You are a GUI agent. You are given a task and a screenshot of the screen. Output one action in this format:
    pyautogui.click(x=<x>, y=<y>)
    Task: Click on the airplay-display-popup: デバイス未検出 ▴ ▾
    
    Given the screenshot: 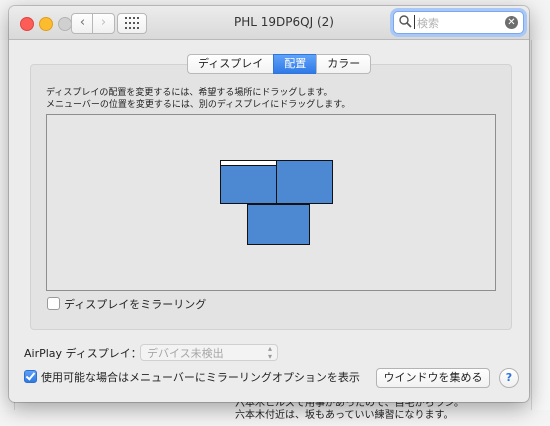 What is the action you would take?
    pyautogui.click(x=209, y=352)
    